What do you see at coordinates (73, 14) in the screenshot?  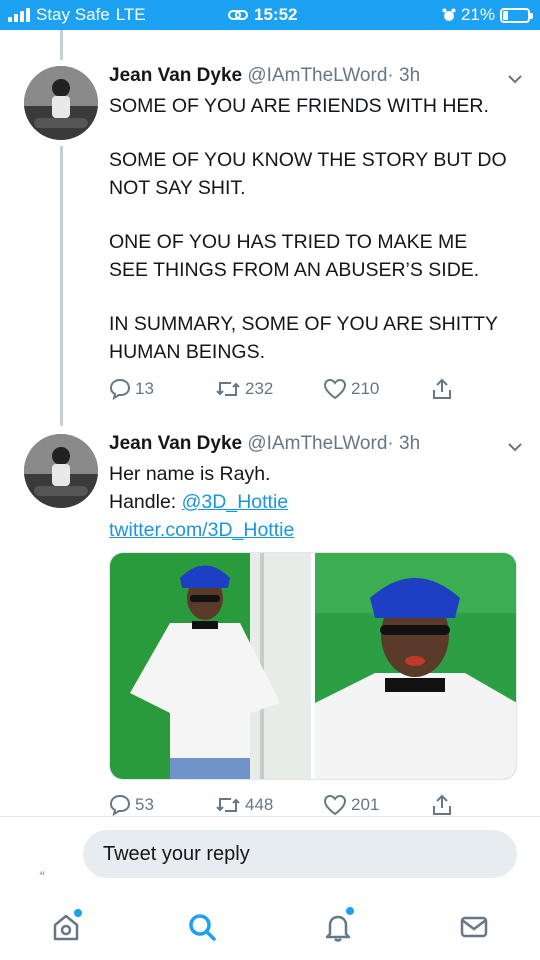 I see `carrier-name: Stay Safe` at bounding box center [73, 14].